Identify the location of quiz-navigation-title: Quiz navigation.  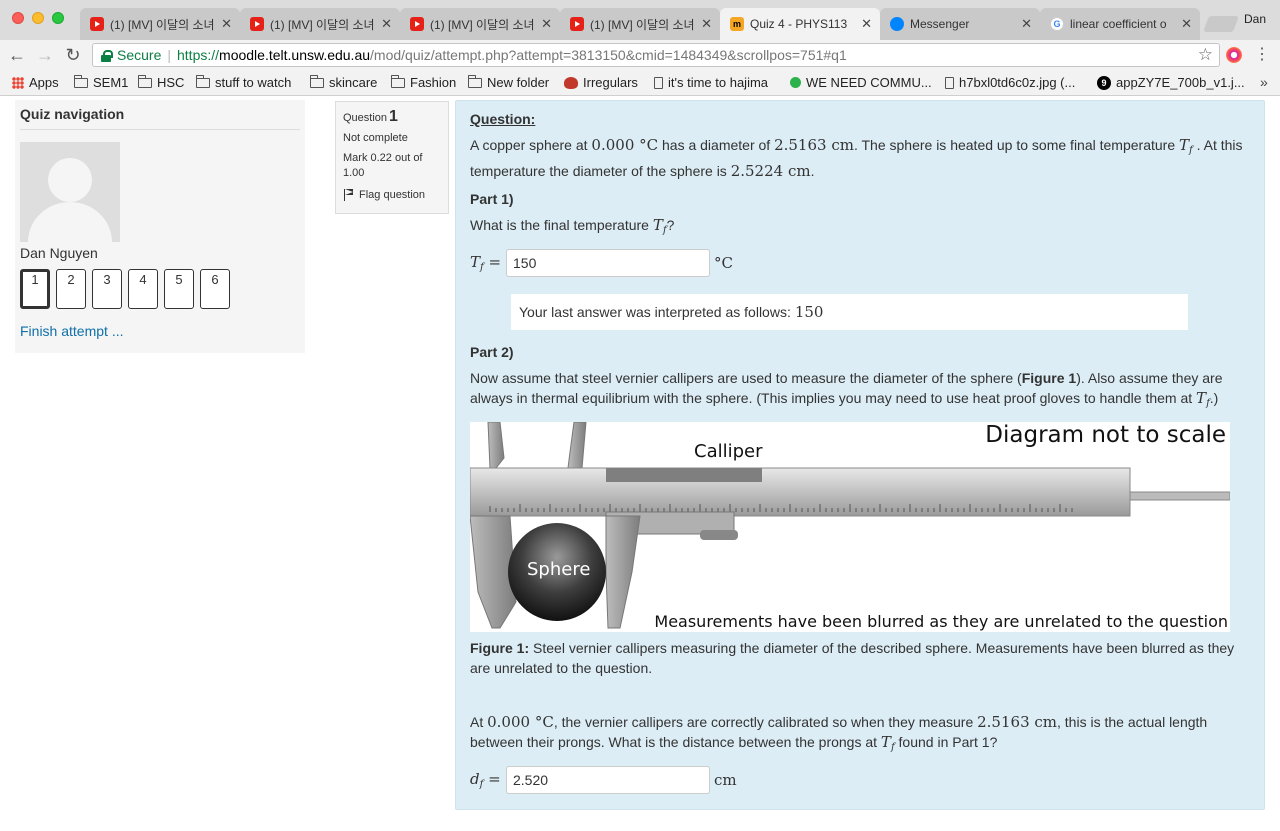
(160, 118).